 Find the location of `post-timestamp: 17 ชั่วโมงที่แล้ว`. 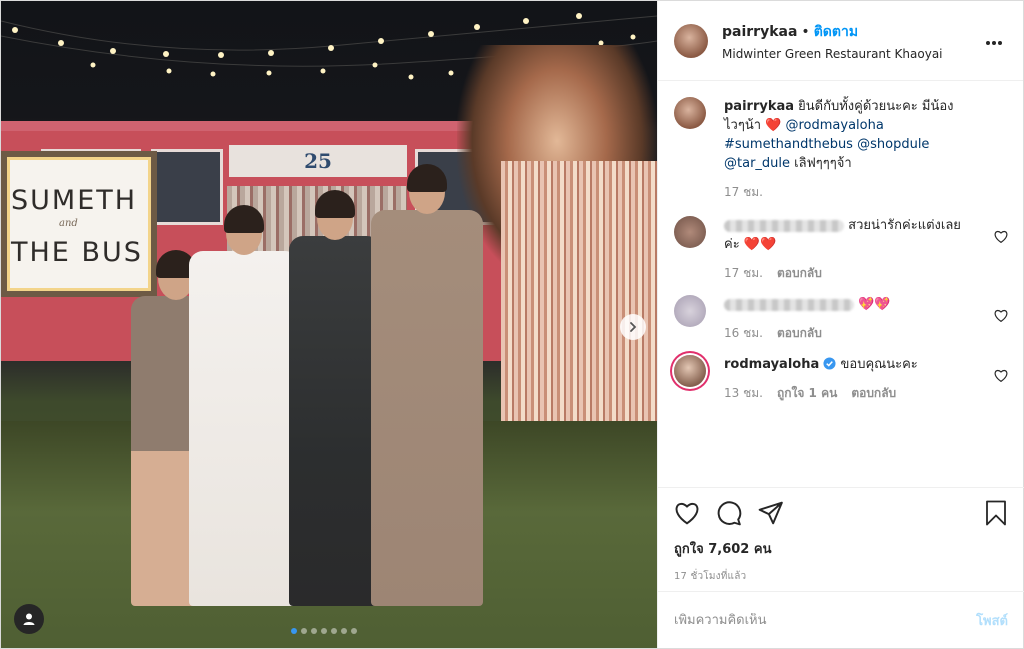

post-timestamp: 17 ชั่วโมงที่แล้ว is located at coordinates (841, 576).